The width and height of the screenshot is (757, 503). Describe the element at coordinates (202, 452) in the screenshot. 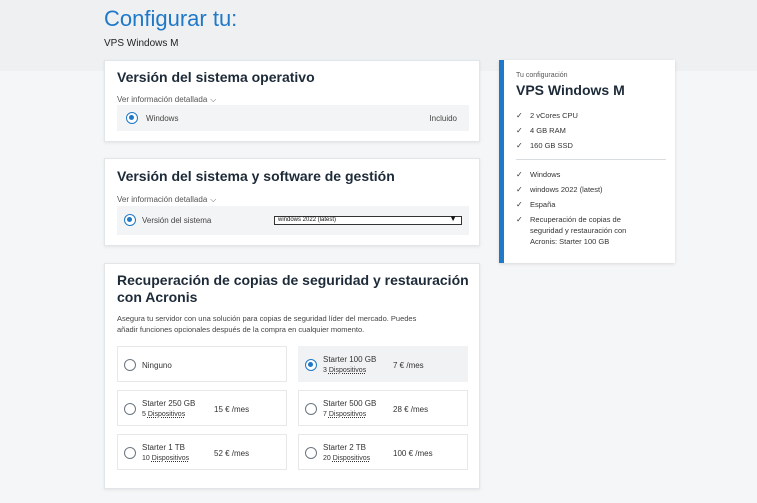

I see `backup-option-starter-1tb: Starter 1 TB 10 Dispositivos 52 € /mes` at that location.